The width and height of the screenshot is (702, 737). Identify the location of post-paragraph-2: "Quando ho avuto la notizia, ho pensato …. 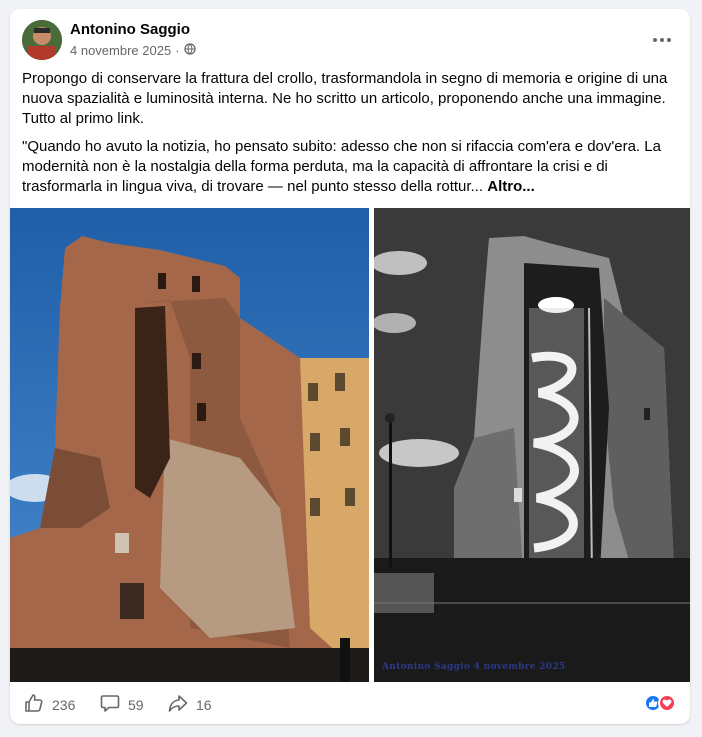
(351, 167).